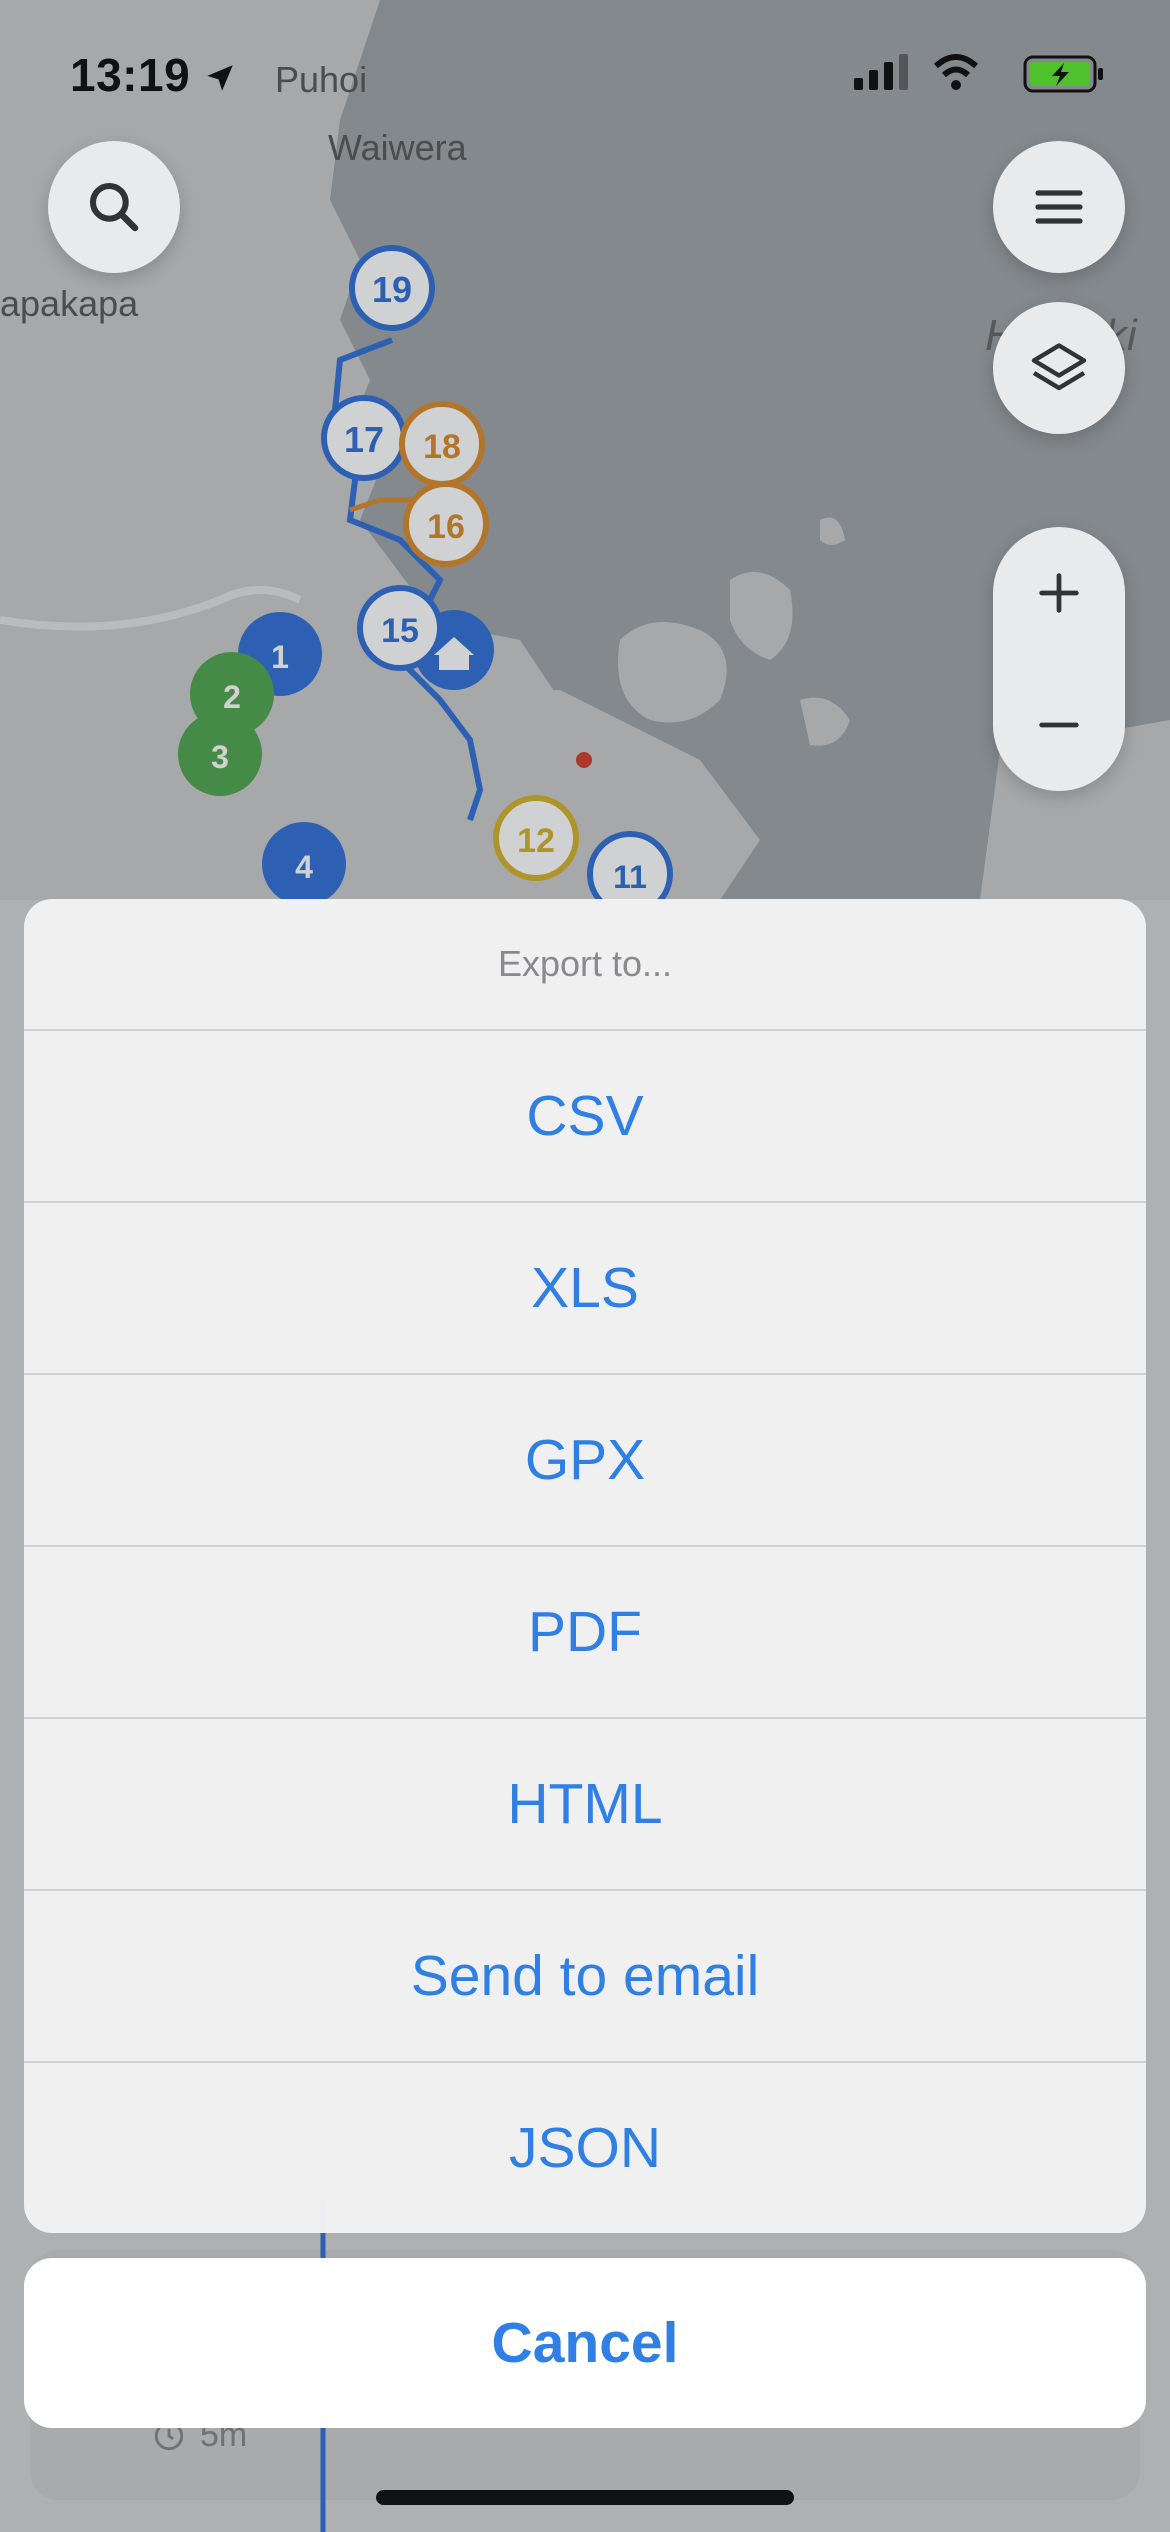 This screenshot has height=2532, width=1170. What do you see at coordinates (881, 72) in the screenshot?
I see `cellular-signal-icon` at bounding box center [881, 72].